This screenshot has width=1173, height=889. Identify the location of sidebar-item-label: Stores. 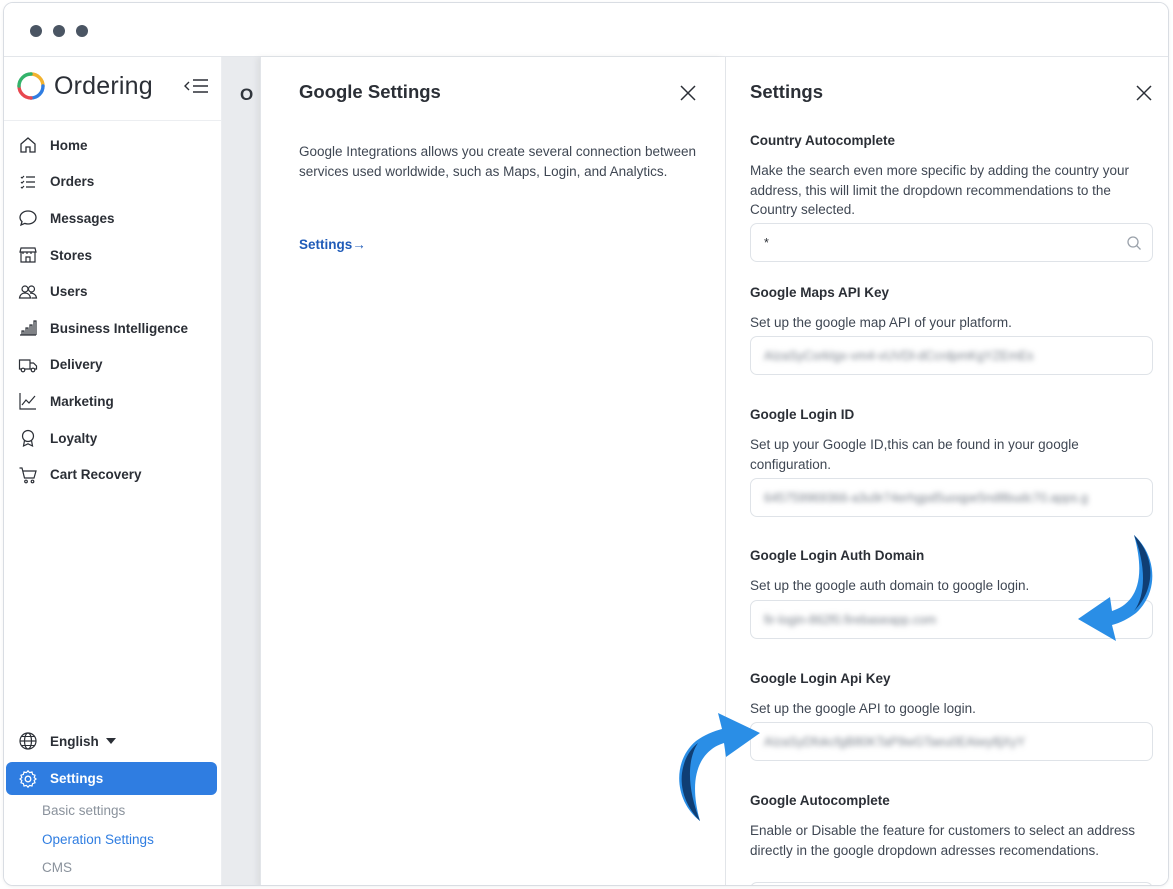
(71, 255).